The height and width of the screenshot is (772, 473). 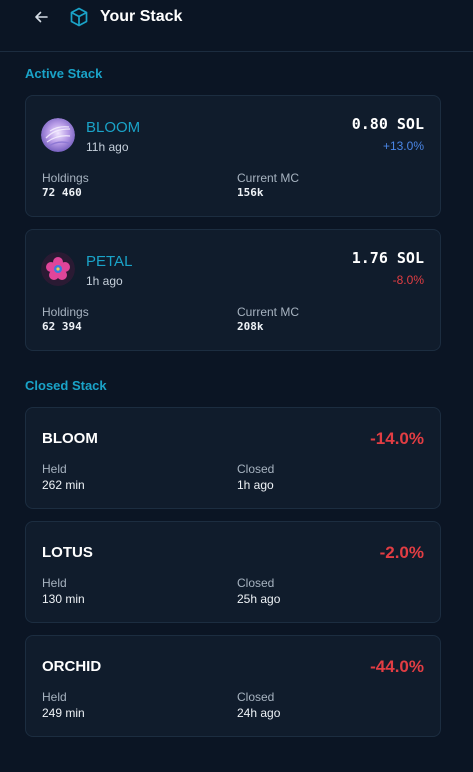 I want to click on price-change: +13.0%, so click(x=403, y=146).